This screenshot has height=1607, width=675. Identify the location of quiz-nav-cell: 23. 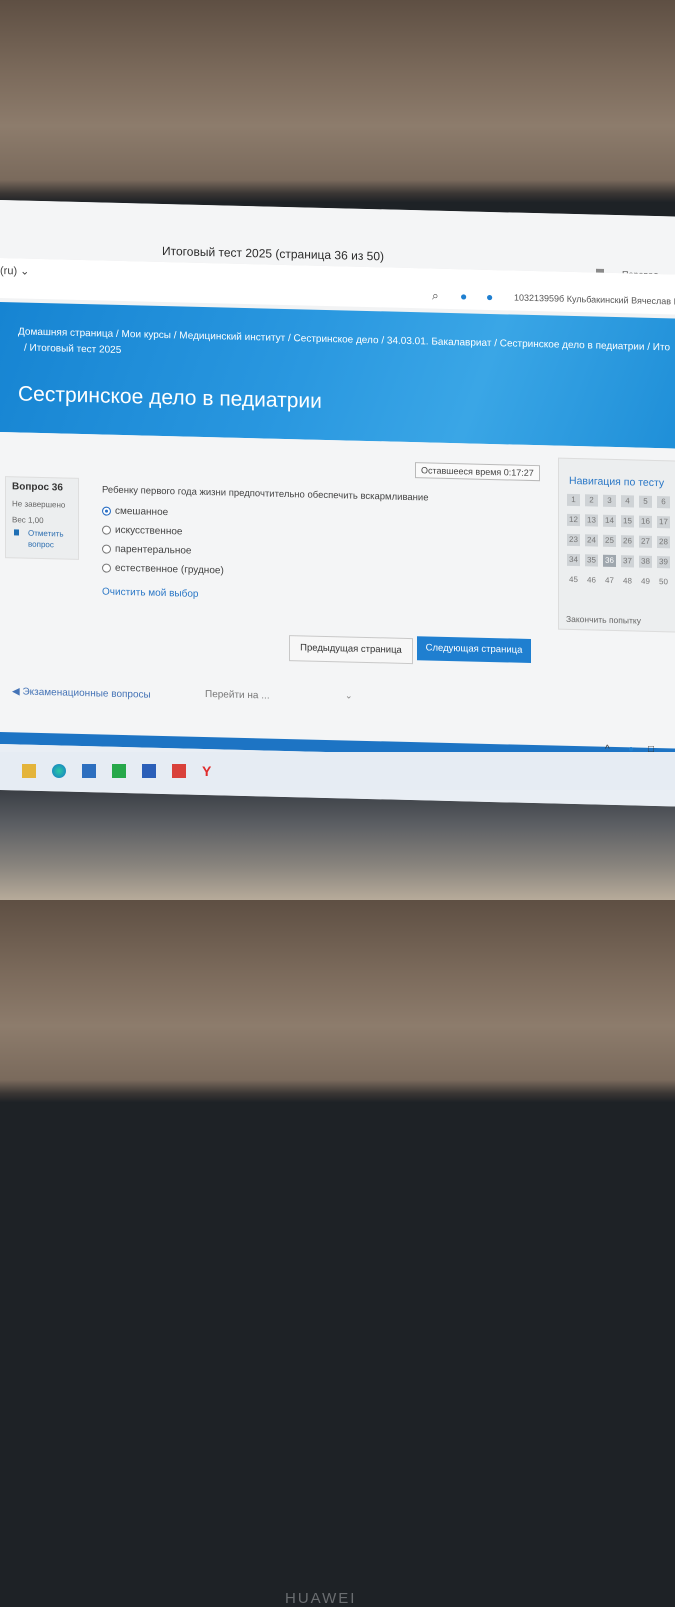
(573, 540).